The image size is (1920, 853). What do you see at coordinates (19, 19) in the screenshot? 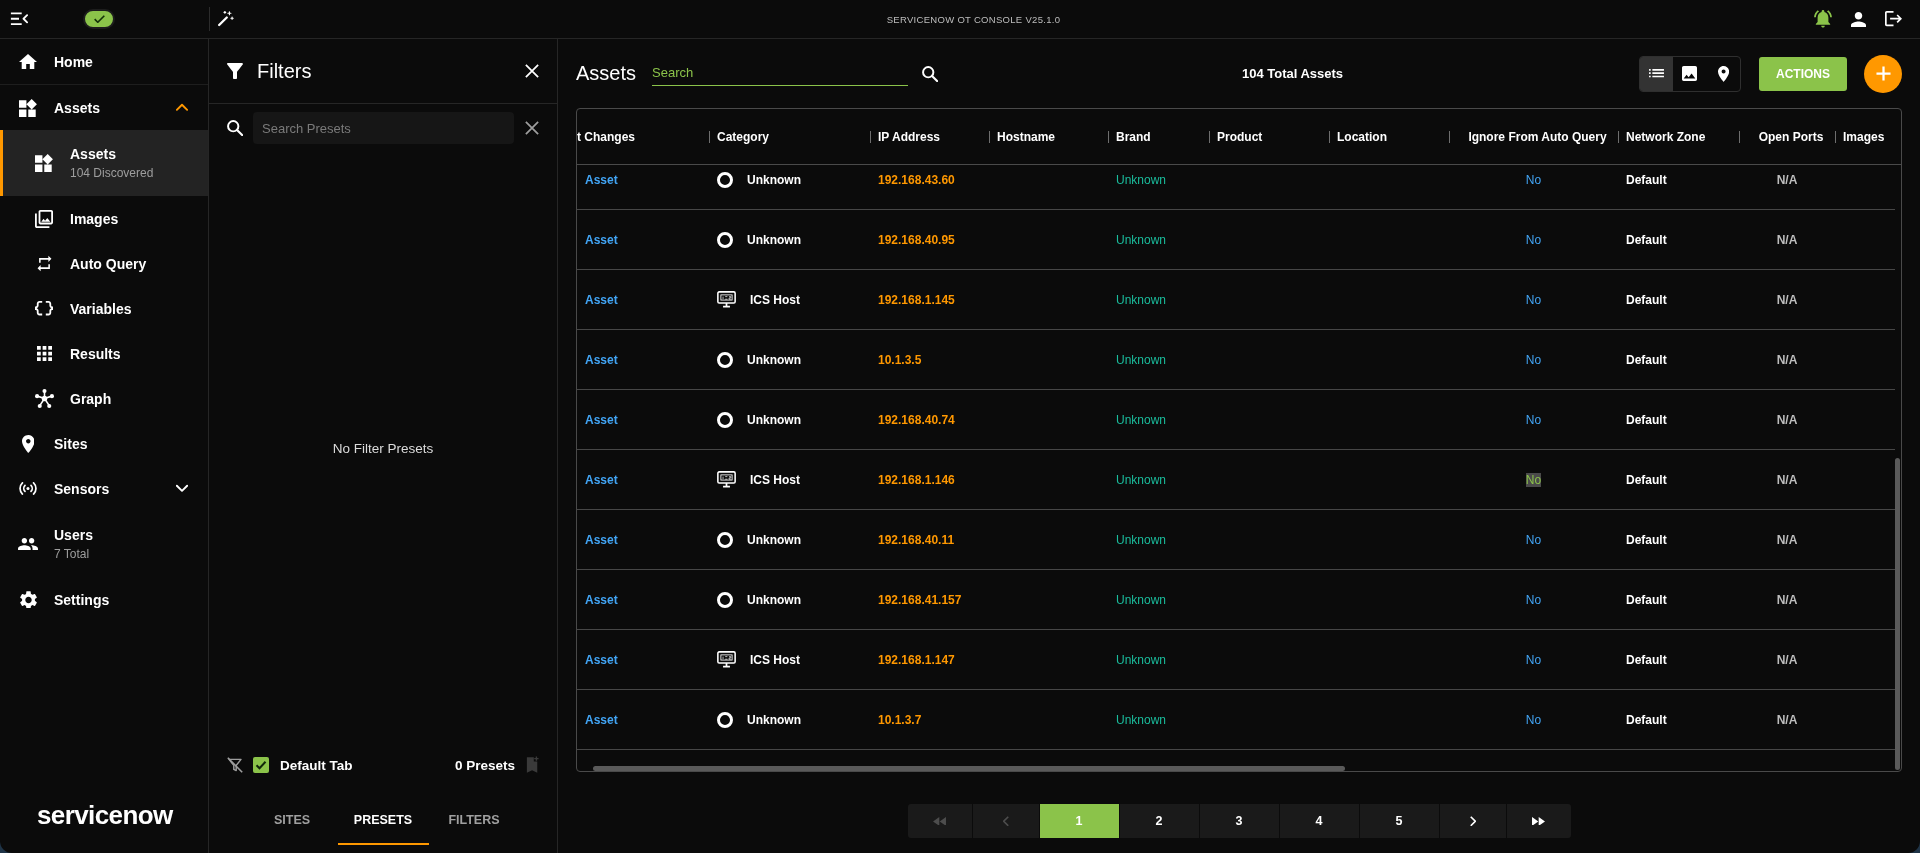
I see `menu-collapse-icon` at bounding box center [19, 19].